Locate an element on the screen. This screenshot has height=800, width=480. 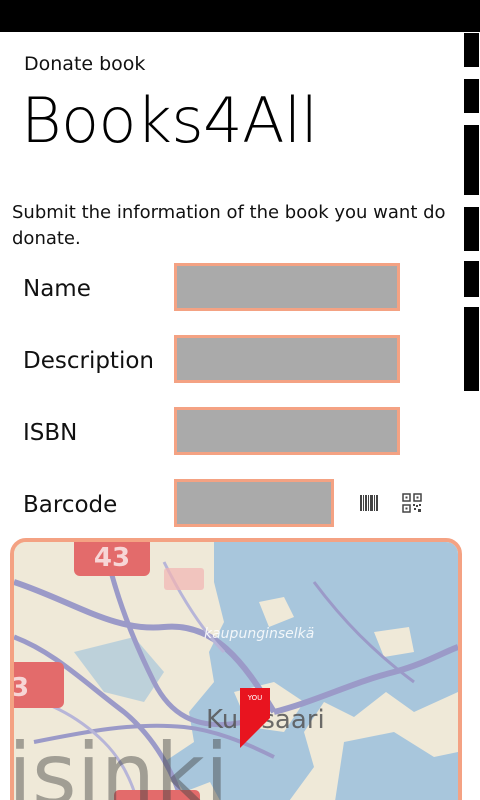
scan-qr-button is located at coordinates (412, 503).